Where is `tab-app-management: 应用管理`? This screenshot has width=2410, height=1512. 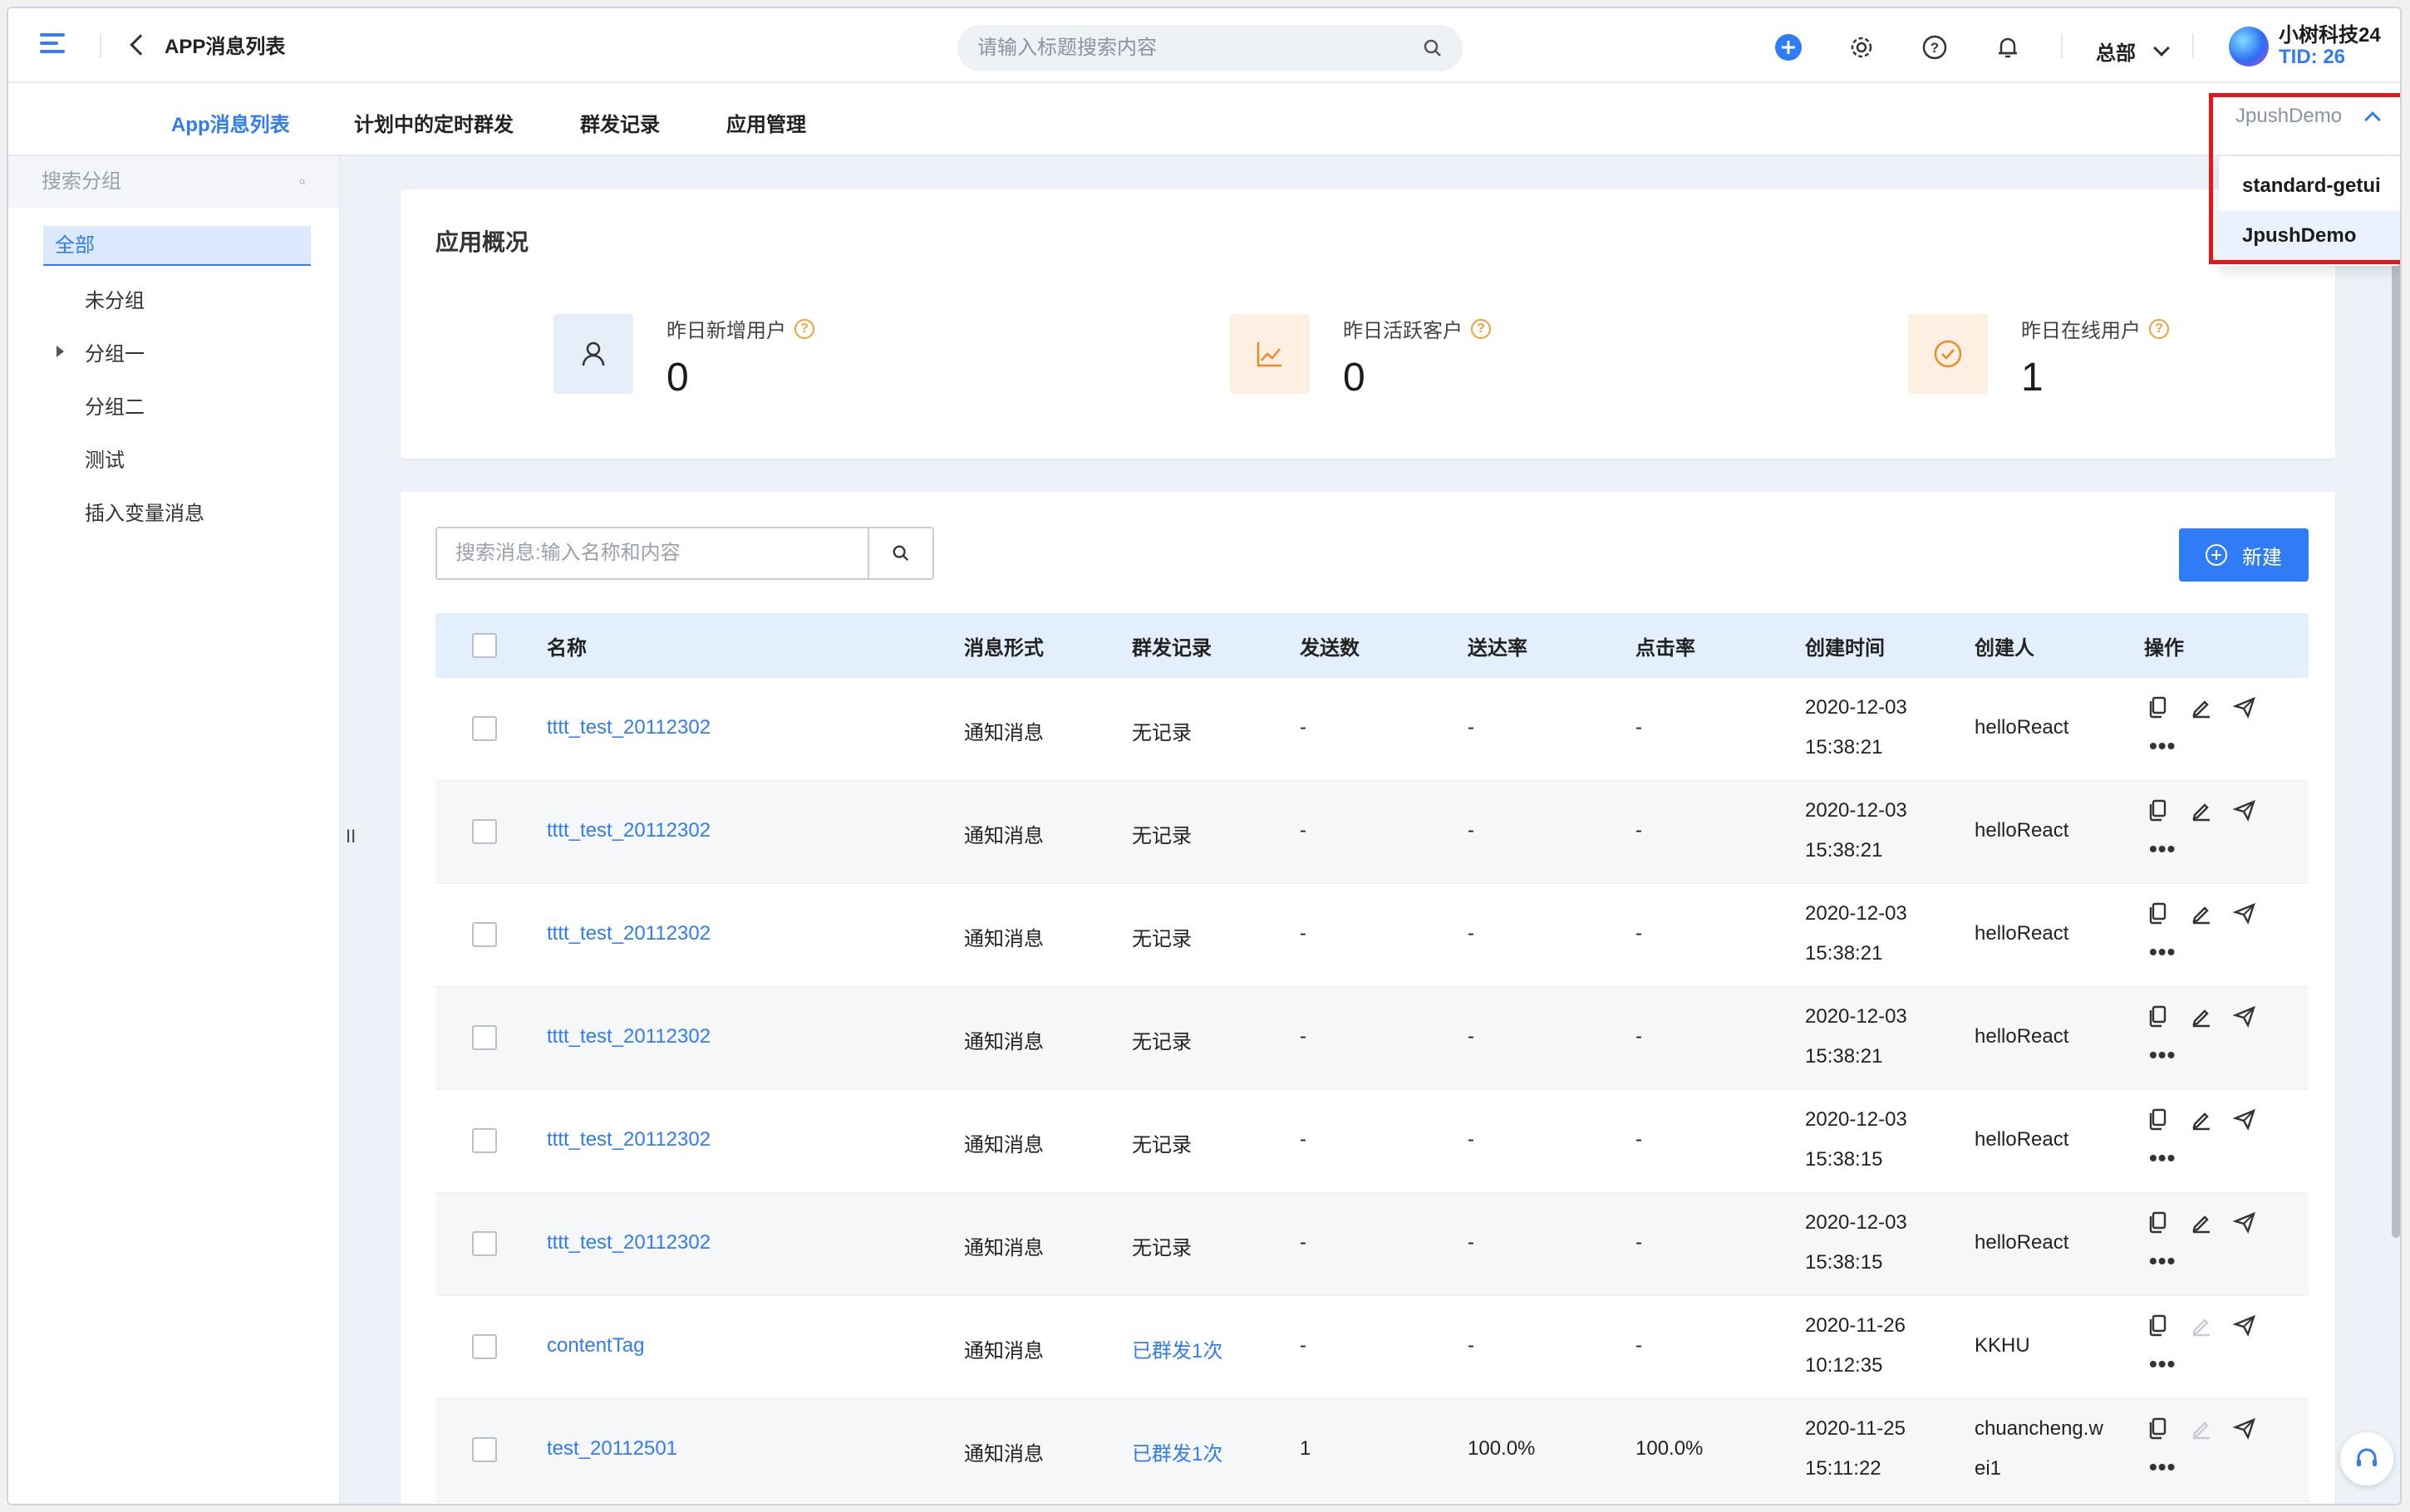
tab-app-management: 应用管理 is located at coordinates (766, 122).